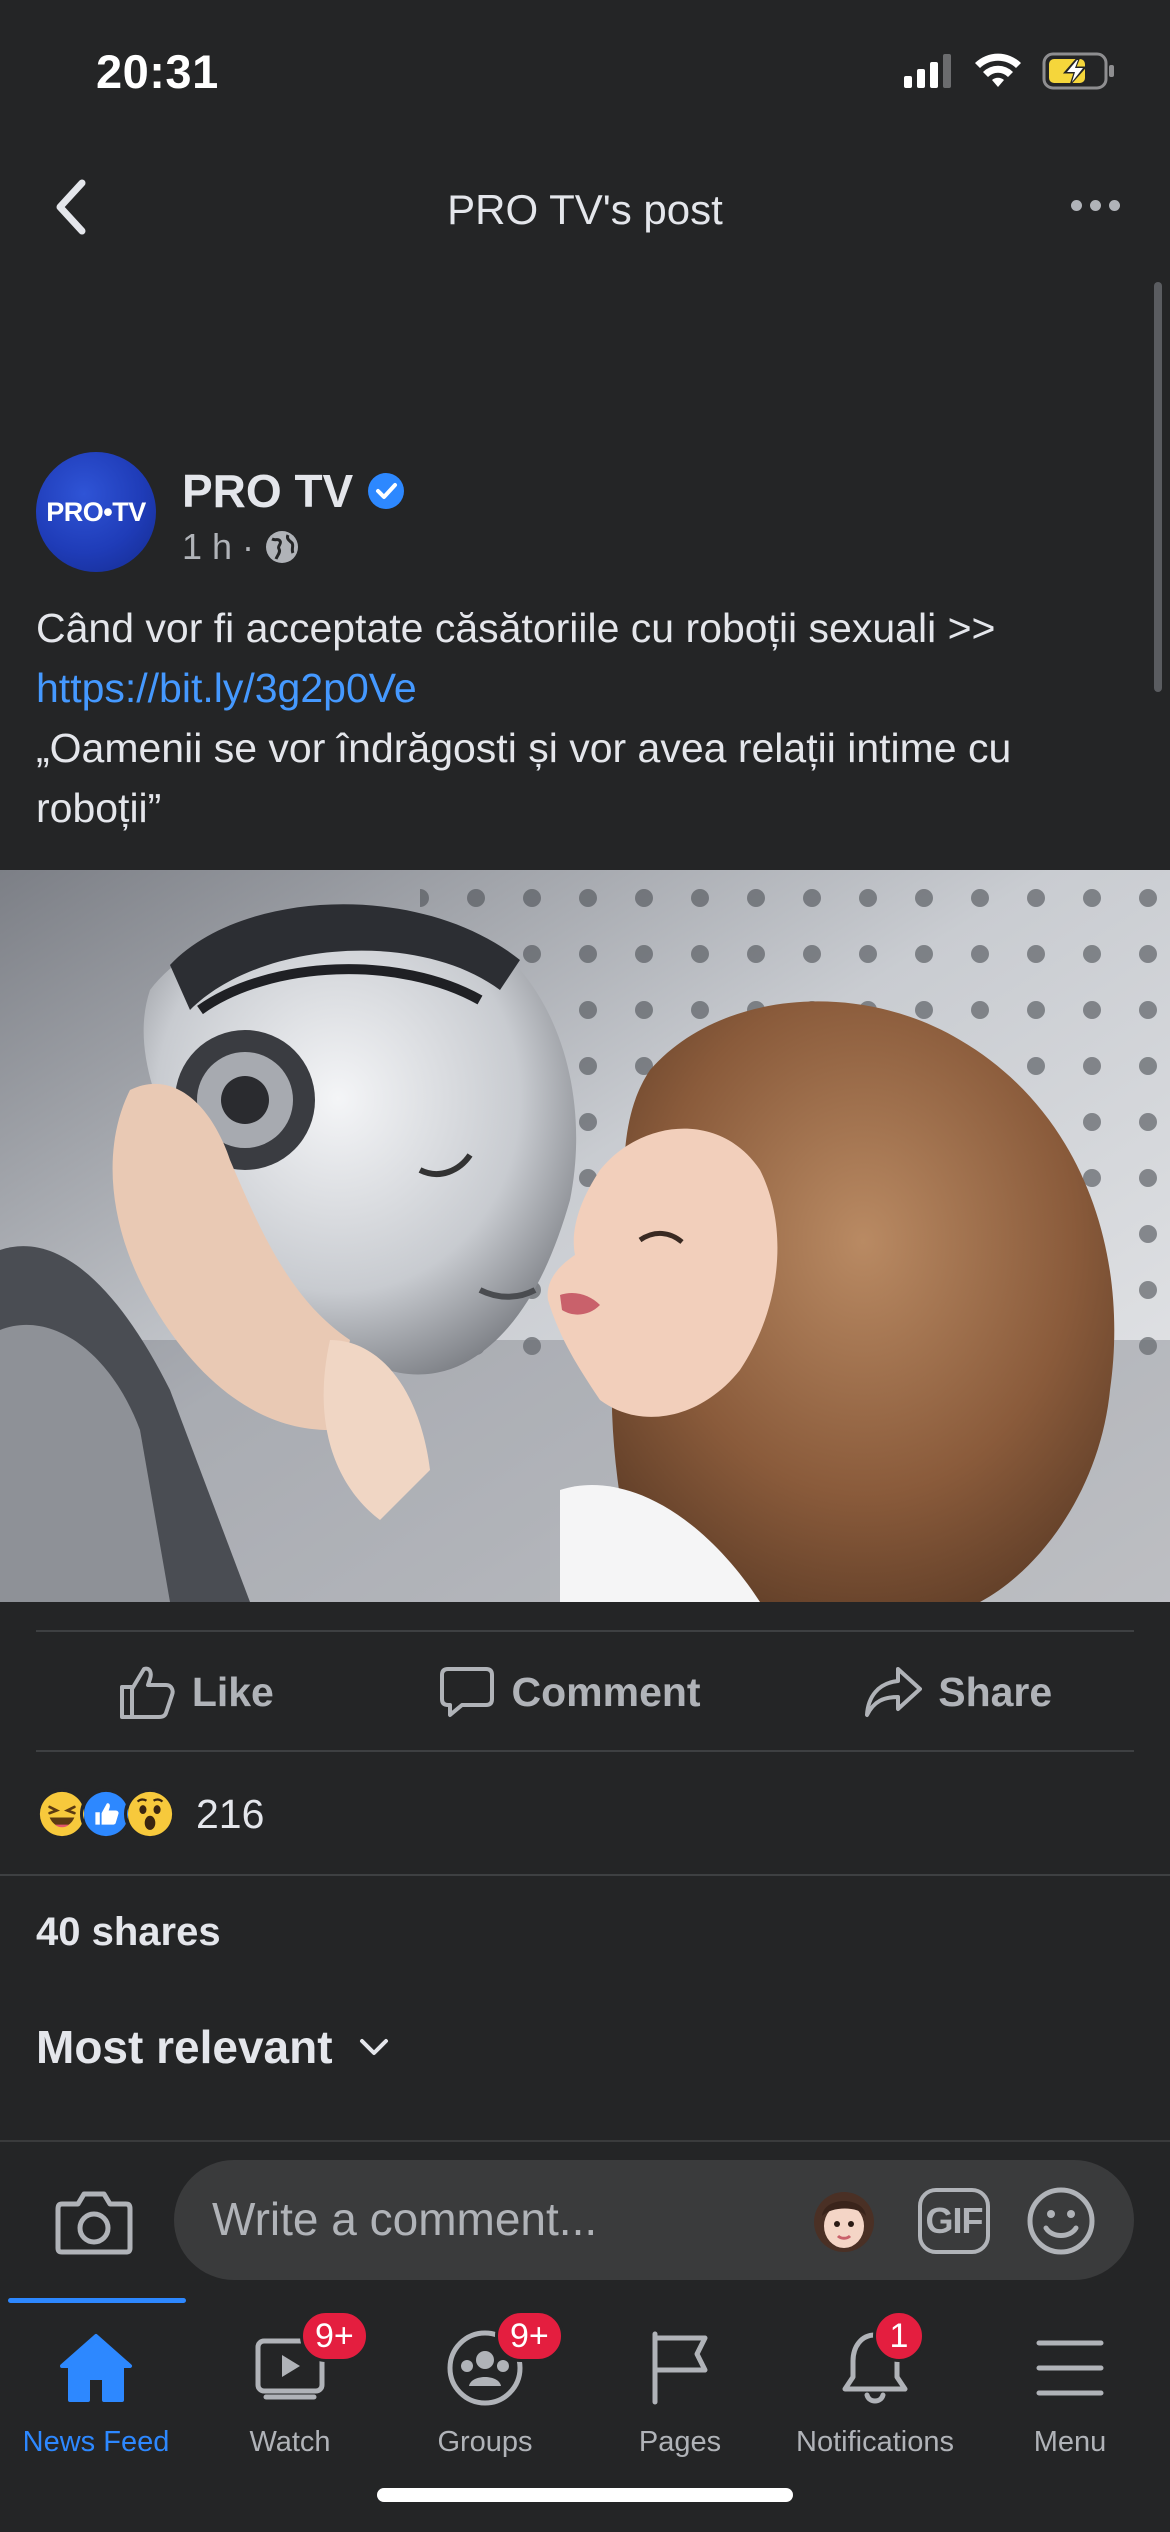 Image resolution: width=1170 pixels, height=2532 pixels. Describe the element at coordinates (591, 688) in the screenshot. I see `post-link: https://bit.ly/3g2p0Ve` at that location.